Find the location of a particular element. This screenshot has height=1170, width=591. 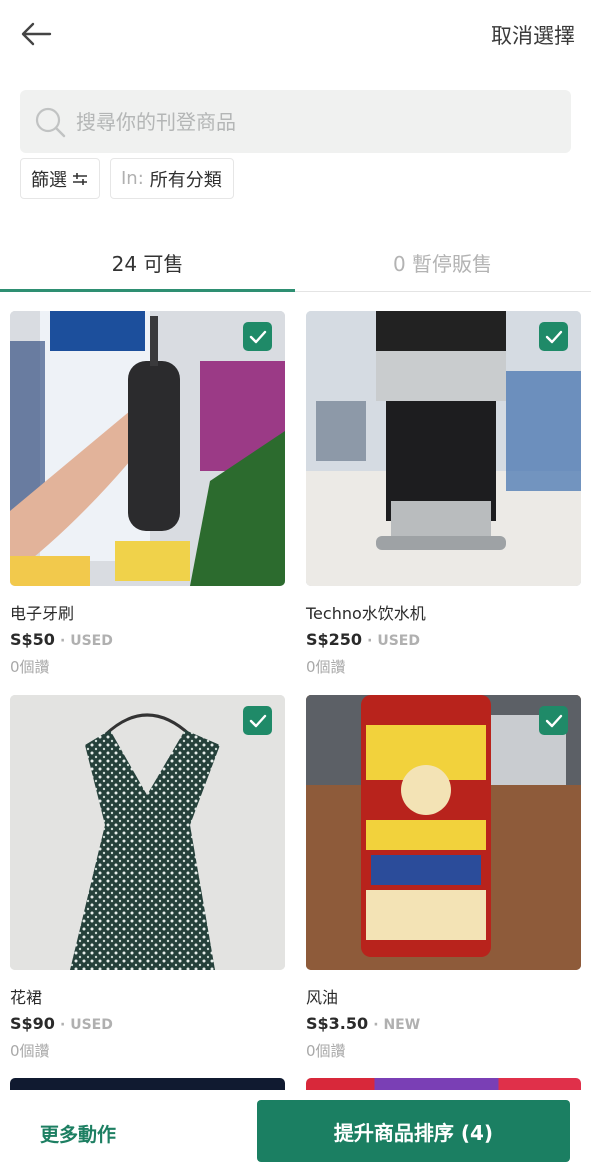

toothbrush-photo is located at coordinates (147, 448).